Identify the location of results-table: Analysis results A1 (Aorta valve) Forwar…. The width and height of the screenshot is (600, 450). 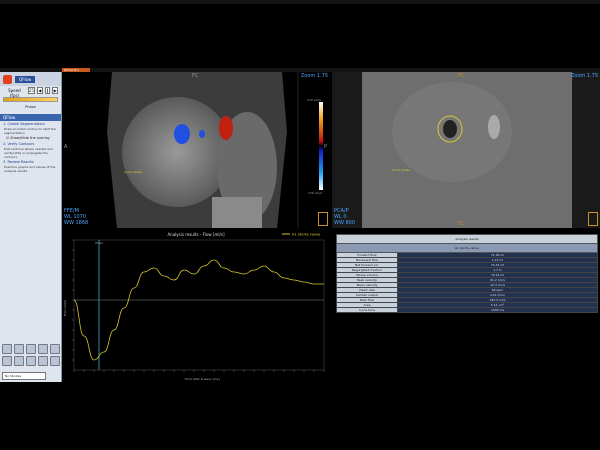
(467, 273).